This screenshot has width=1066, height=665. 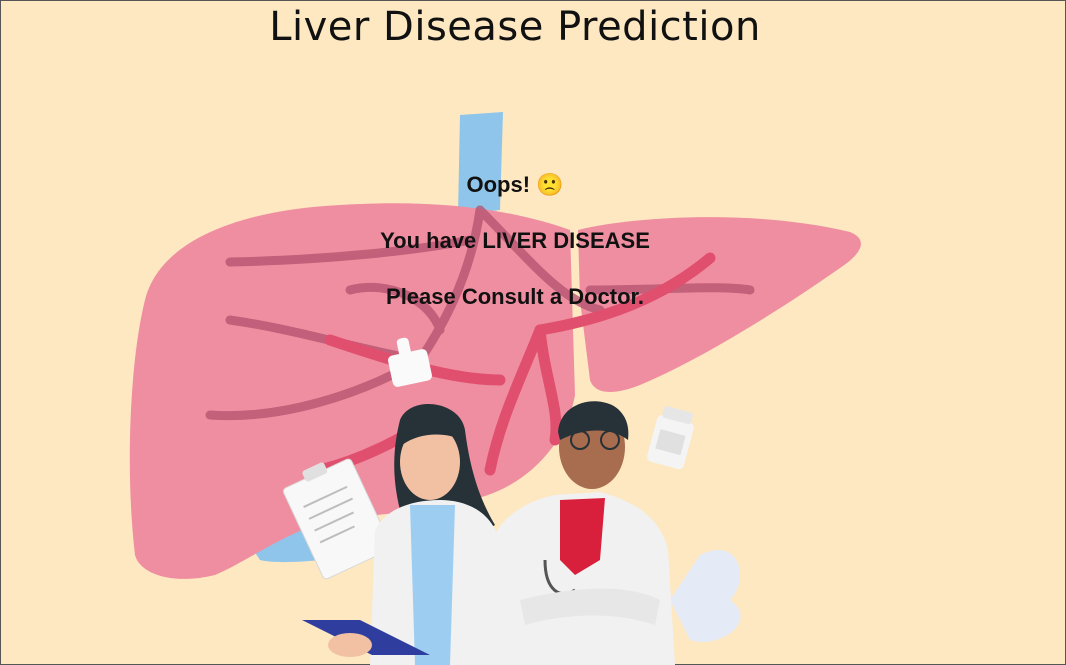 I want to click on pill-bottle-icon, so click(x=670, y=438).